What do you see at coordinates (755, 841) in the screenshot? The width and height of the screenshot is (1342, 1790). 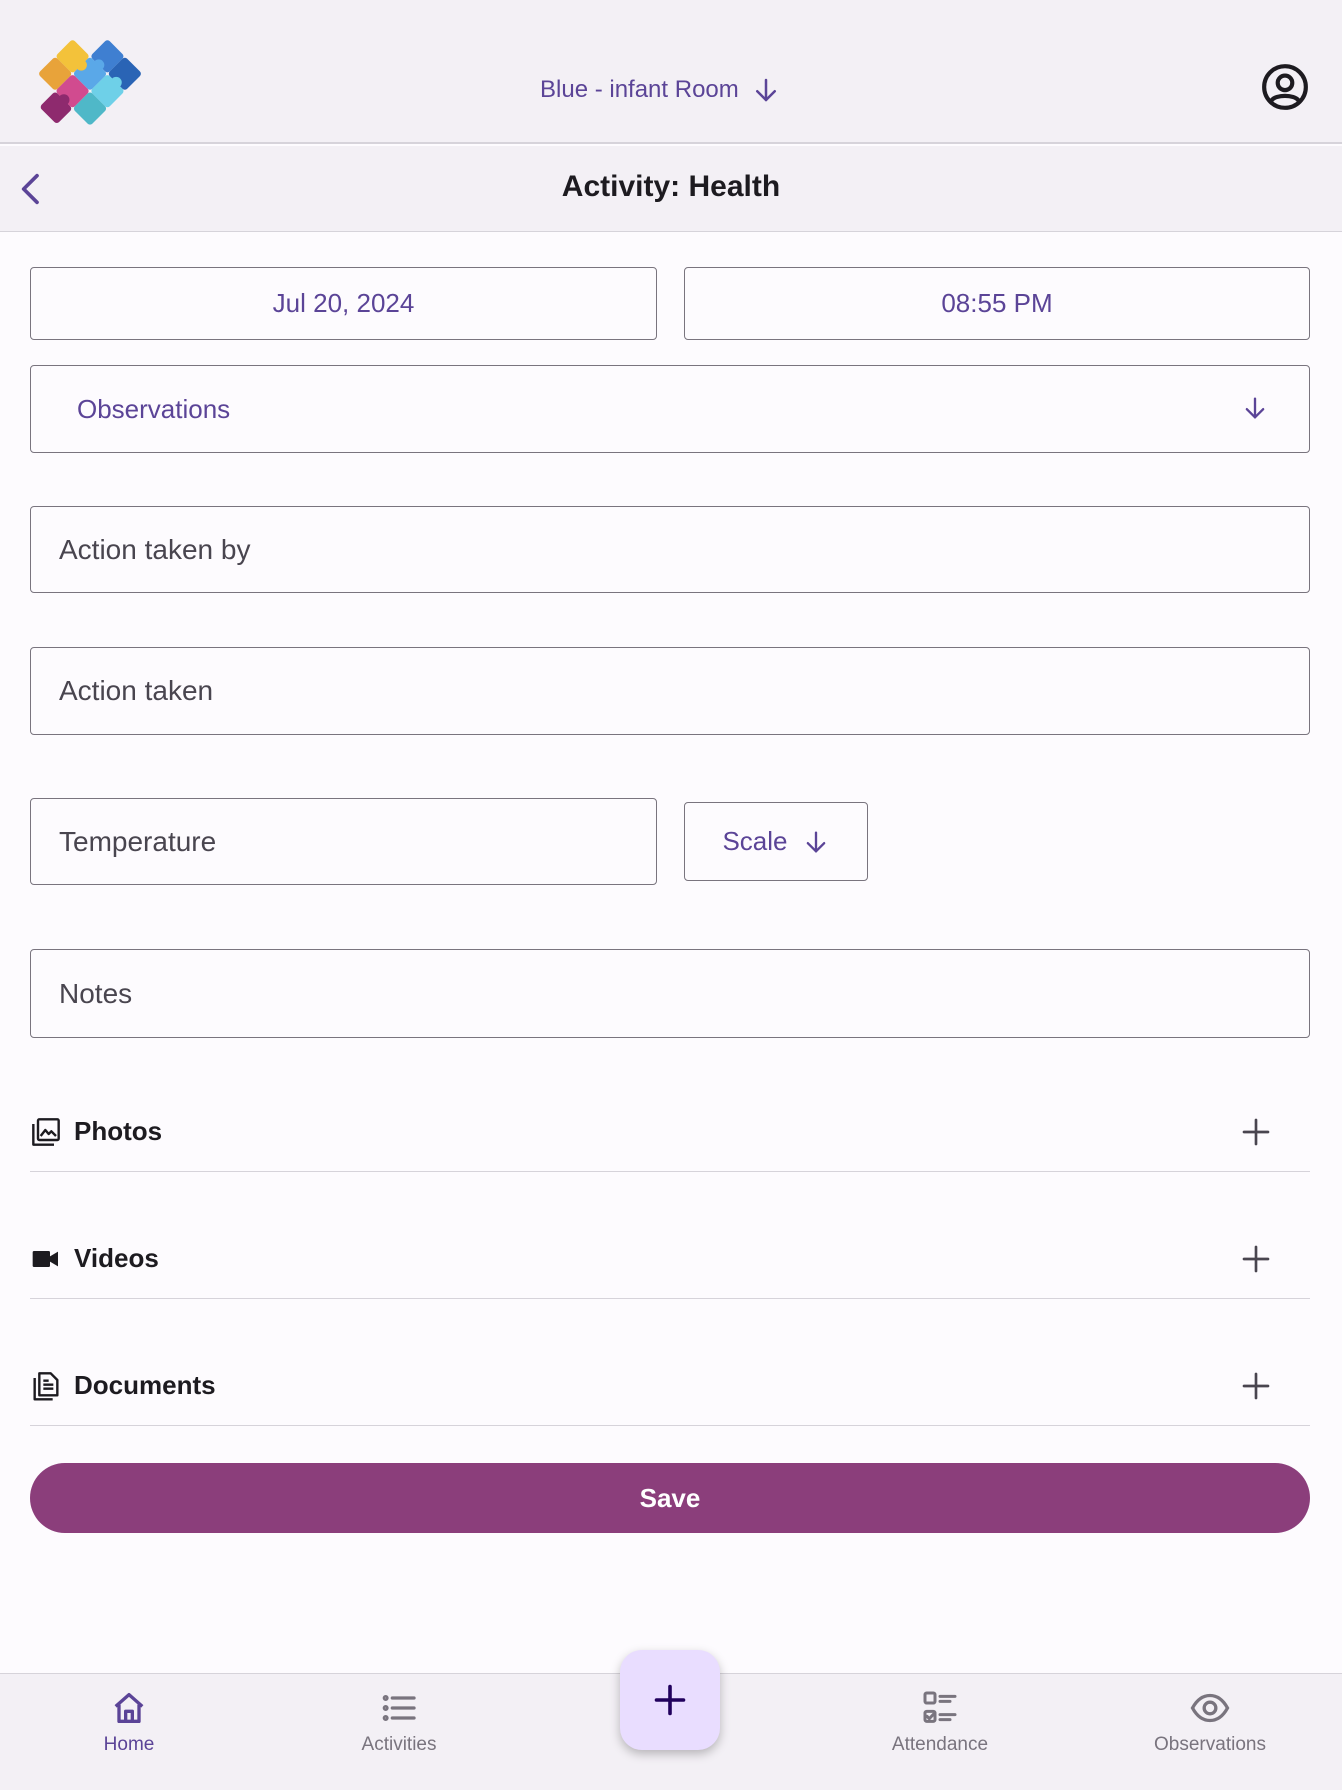 I see `scale-label: Scale` at bounding box center [755, 841].